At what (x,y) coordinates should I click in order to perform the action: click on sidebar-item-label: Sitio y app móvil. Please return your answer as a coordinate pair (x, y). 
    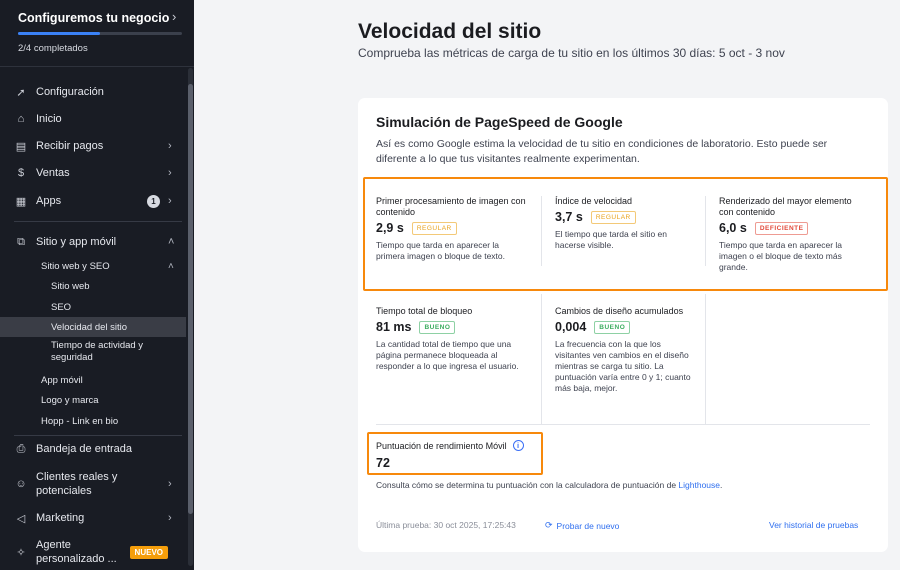
    Looking at the image, I should click on (76, 242).